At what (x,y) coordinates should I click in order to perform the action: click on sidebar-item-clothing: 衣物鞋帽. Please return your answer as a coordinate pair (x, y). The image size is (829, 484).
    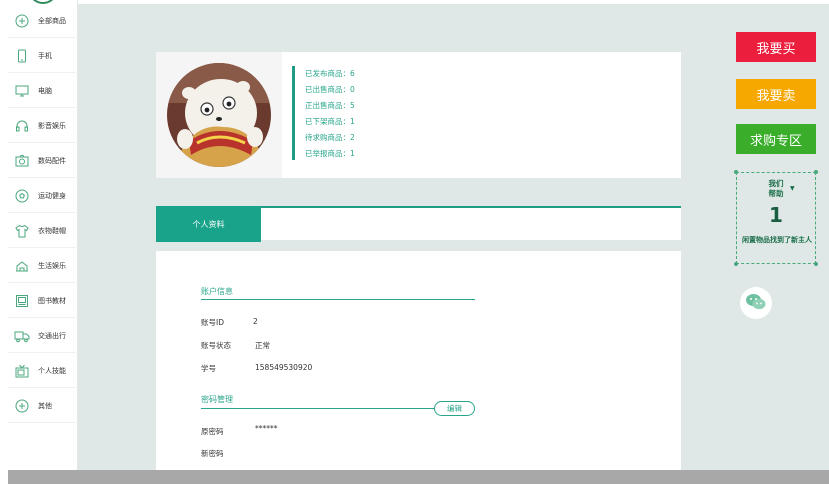
    Looking at the image, I should click on (43, 231).